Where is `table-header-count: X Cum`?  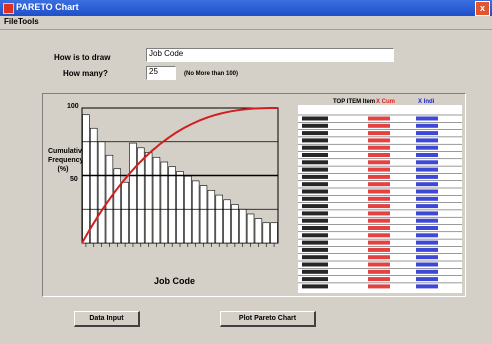 table-header-count: X Cum is located at coordinates (386, 102).